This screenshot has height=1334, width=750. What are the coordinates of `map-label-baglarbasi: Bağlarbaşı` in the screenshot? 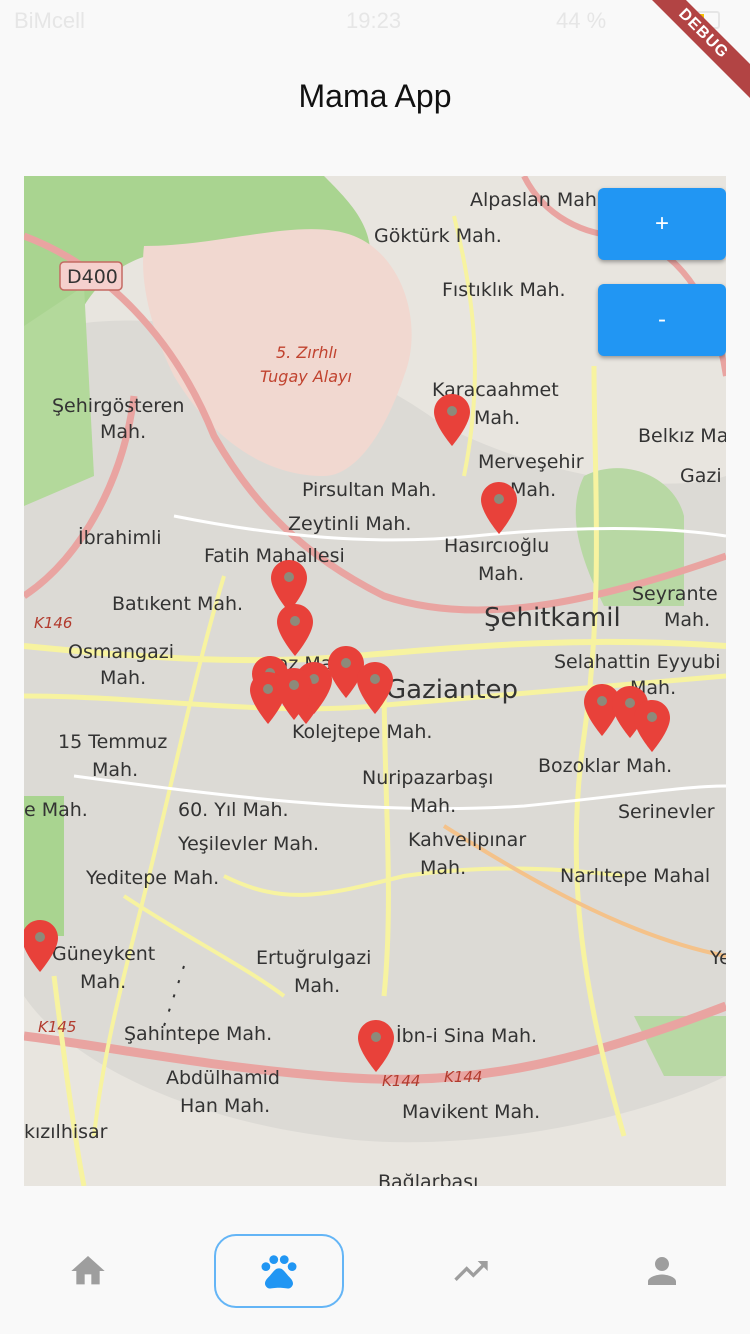 It's located at (428, 1178).